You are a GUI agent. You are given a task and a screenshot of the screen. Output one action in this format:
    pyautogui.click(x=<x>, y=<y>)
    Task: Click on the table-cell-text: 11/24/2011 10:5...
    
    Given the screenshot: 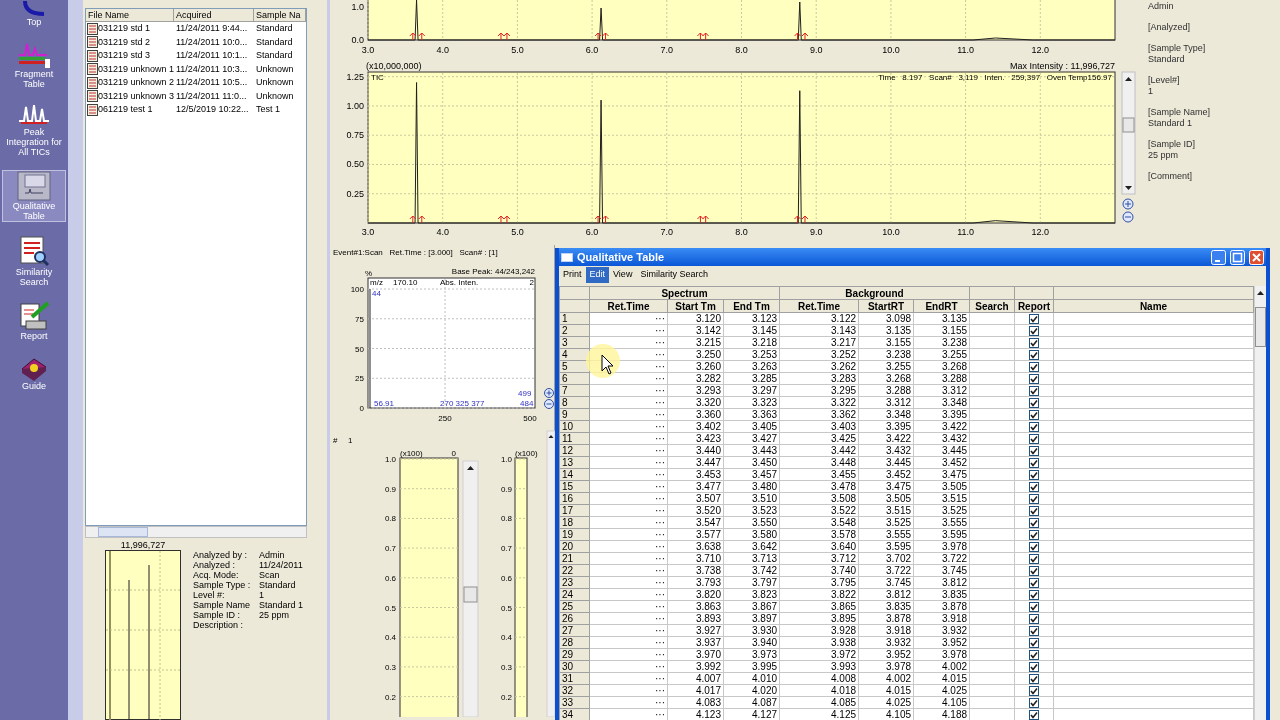 What is the action you would take?
    pyautogui.click(x=212, y=82)
    